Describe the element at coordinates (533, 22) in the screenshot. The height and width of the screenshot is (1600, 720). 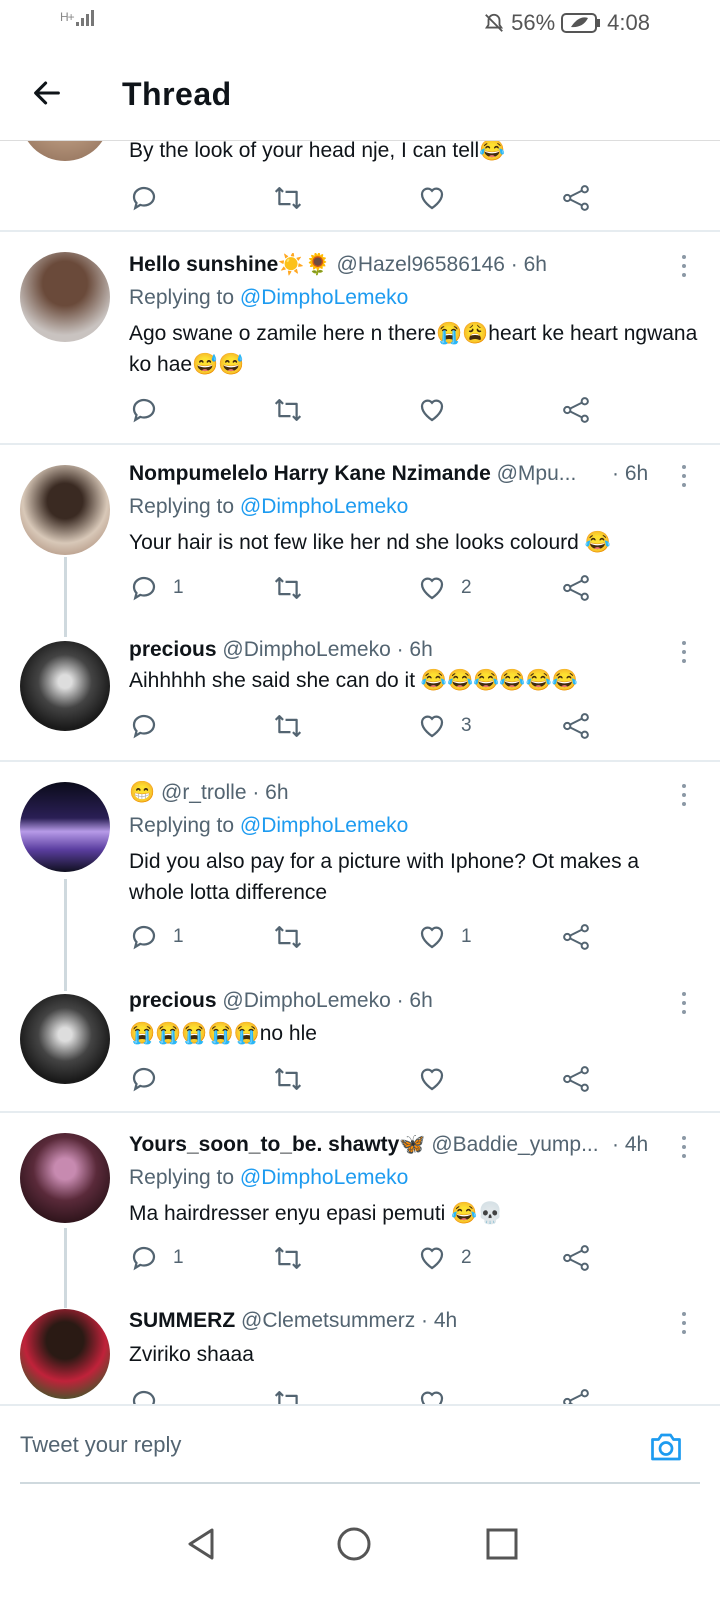
I see `battery-percent: 56%` at that location.